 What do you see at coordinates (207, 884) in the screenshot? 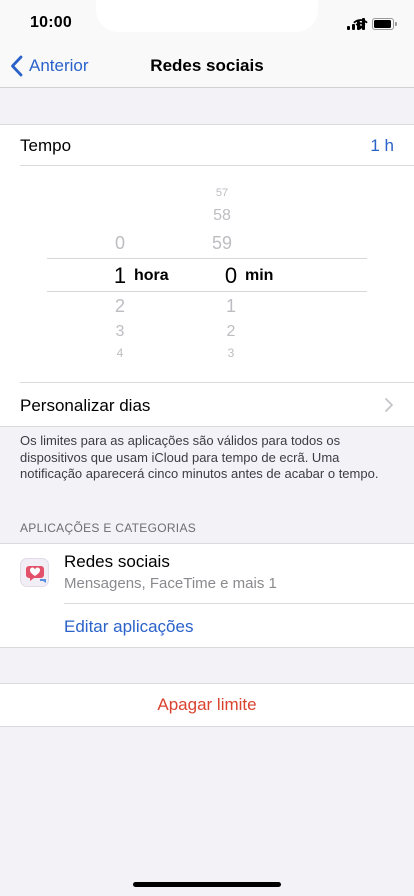
I see `home-indicator` at bounding box center [207, 884].